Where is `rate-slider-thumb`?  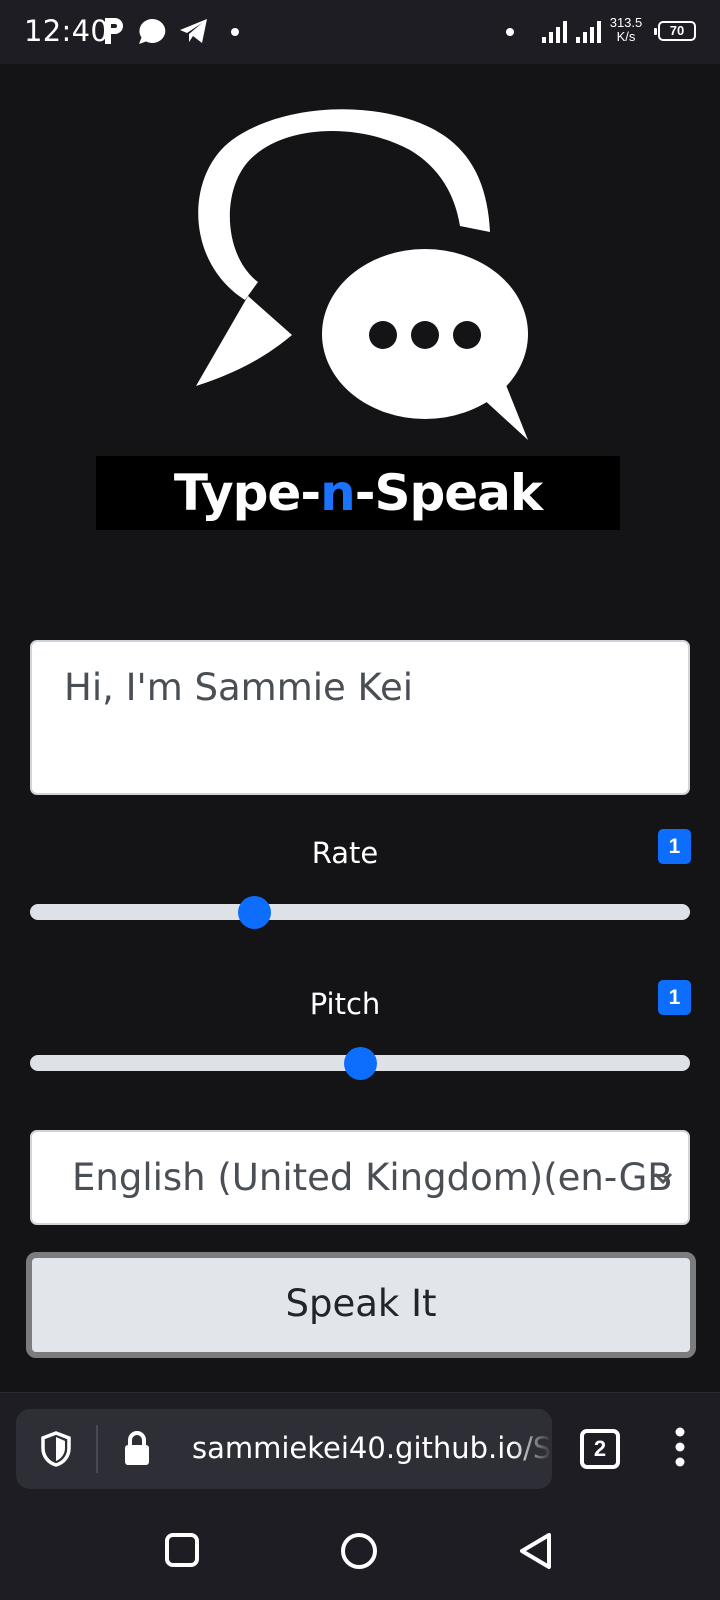
rate-slider-thumb is located at coordinates (255, 912).